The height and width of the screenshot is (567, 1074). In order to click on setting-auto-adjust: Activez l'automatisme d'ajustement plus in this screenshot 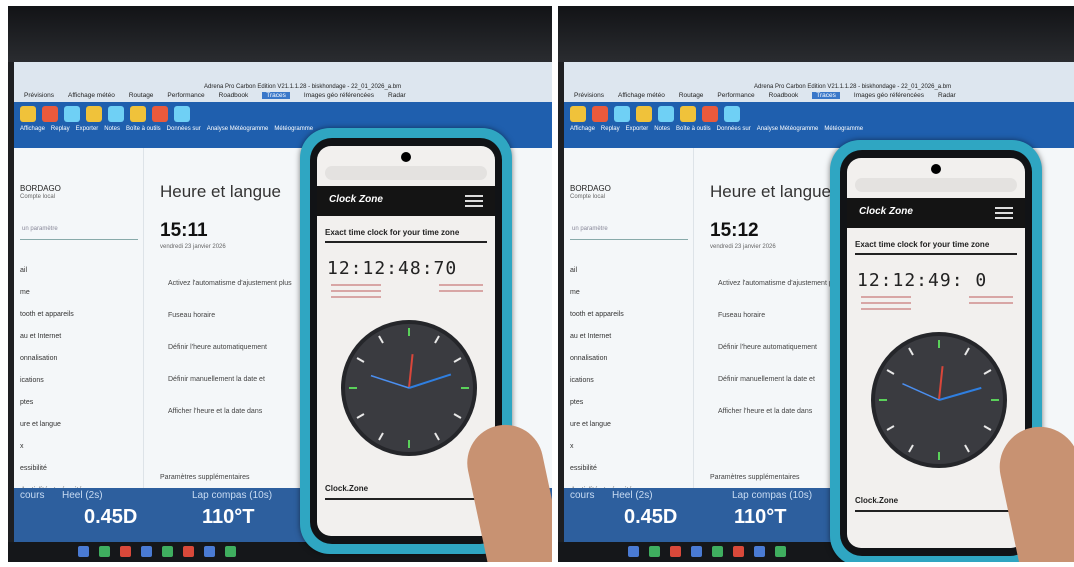, I will do `click(780, 284)`.